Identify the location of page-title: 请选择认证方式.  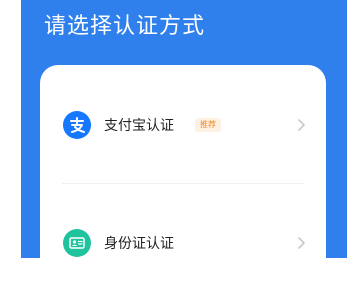
(125, 26).